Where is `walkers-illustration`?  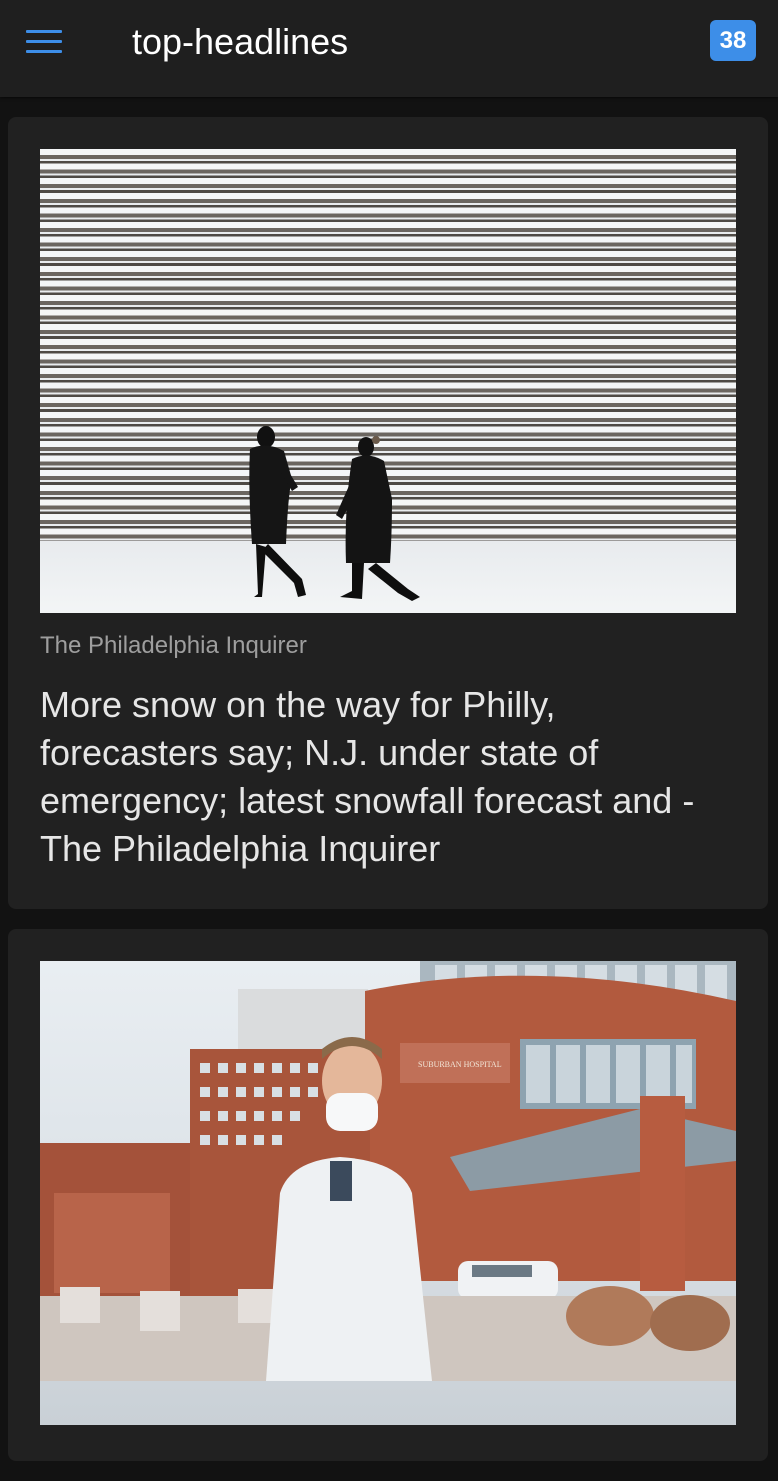 walkers-illustration is located at coordinates (334, 513).